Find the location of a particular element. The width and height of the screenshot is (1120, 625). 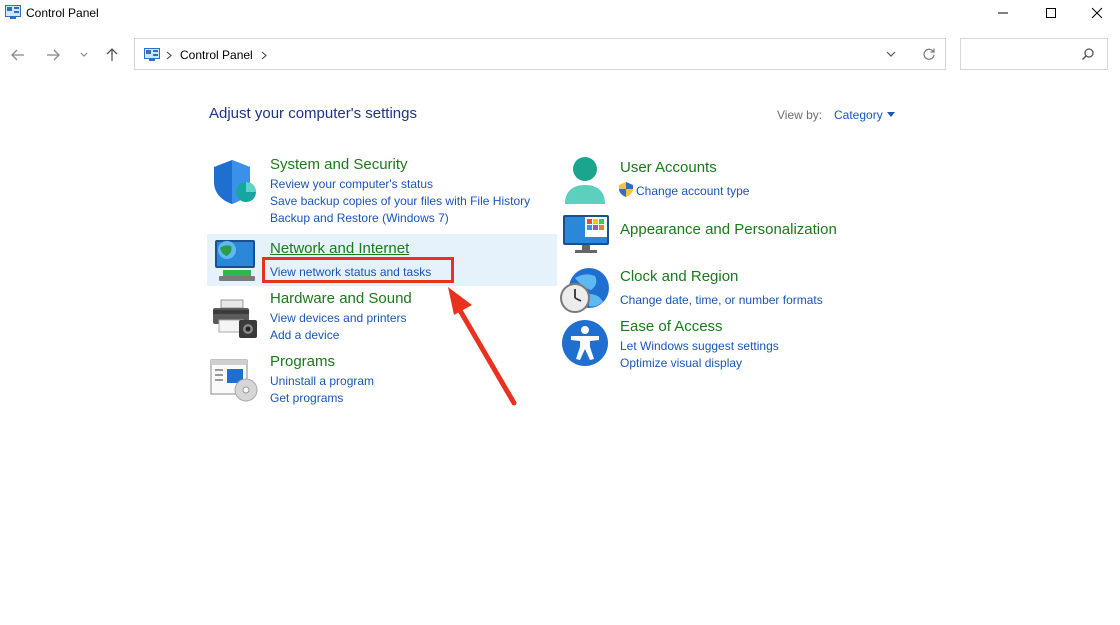

link-review-status: Review your computer's status is located at coordinates (351, 184).